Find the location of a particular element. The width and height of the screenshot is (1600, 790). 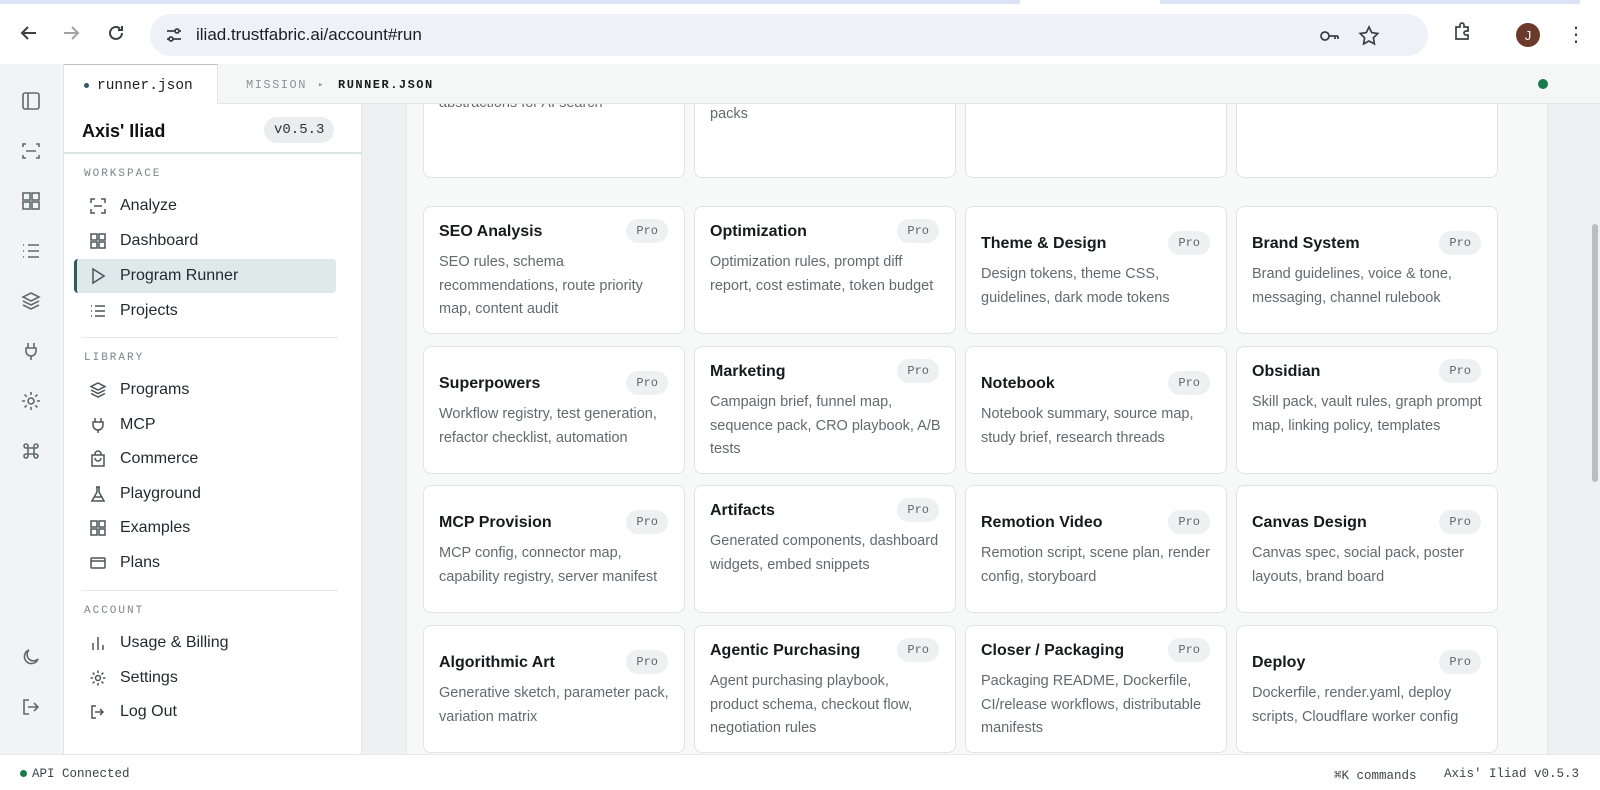

file-tab: runner.json is located at coordinates (141, 84).